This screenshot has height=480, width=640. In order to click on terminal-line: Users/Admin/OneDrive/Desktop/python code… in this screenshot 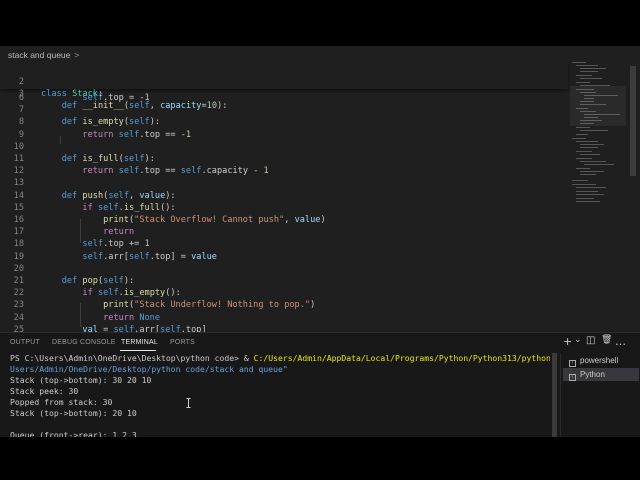, I will do `click(149, 369)`.